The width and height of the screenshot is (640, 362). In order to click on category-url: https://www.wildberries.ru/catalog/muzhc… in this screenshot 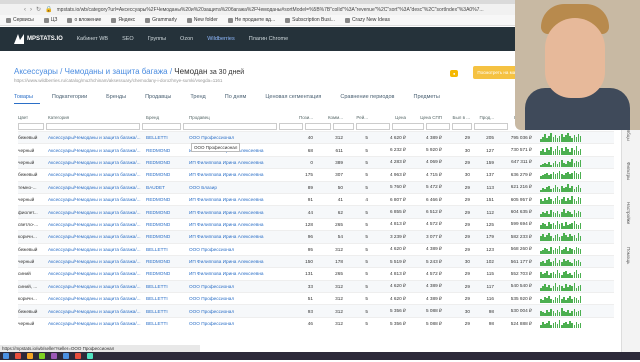, I will do `click(118, 80)`.